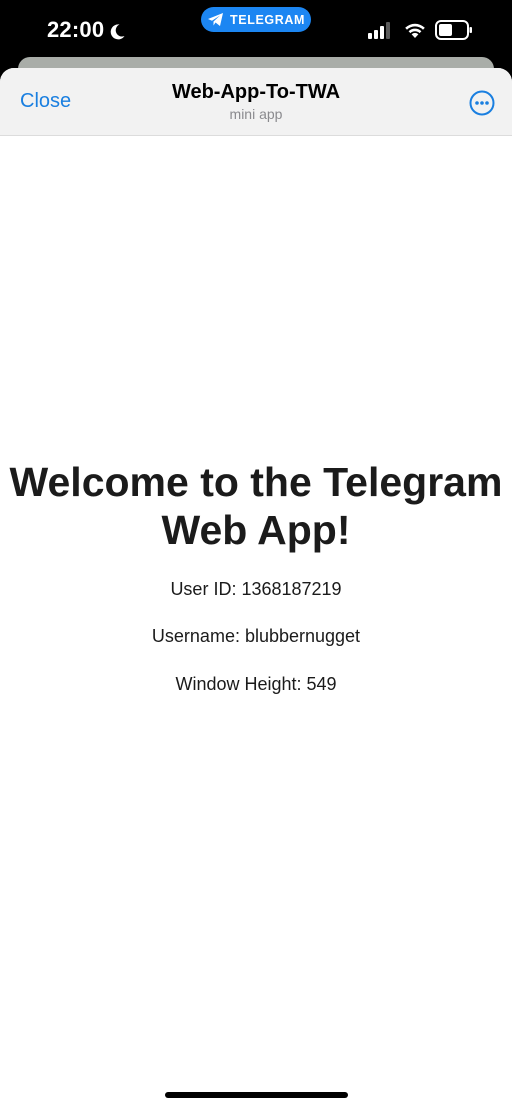 This screenshot has width=512, height=1108. Describe the element at coordinates (256, 92) in the screenshot. I see `mini-app-title: Web-App-To-TWA` at that location.